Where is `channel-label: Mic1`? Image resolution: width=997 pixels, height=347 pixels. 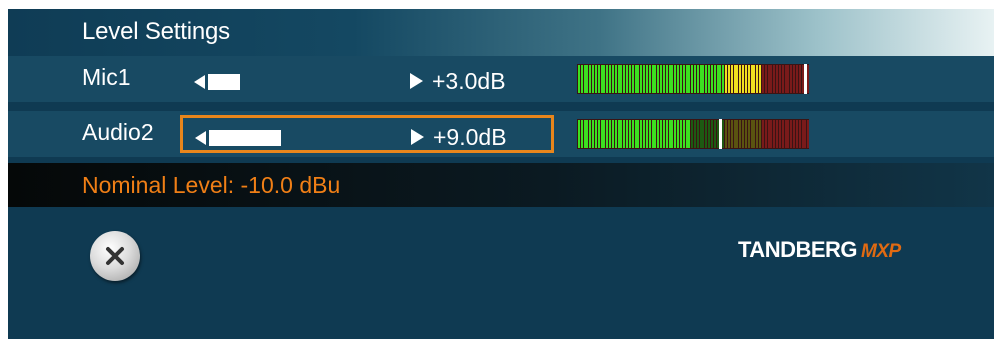 channel-label: Mic1 is located at coordinates (106, 77).